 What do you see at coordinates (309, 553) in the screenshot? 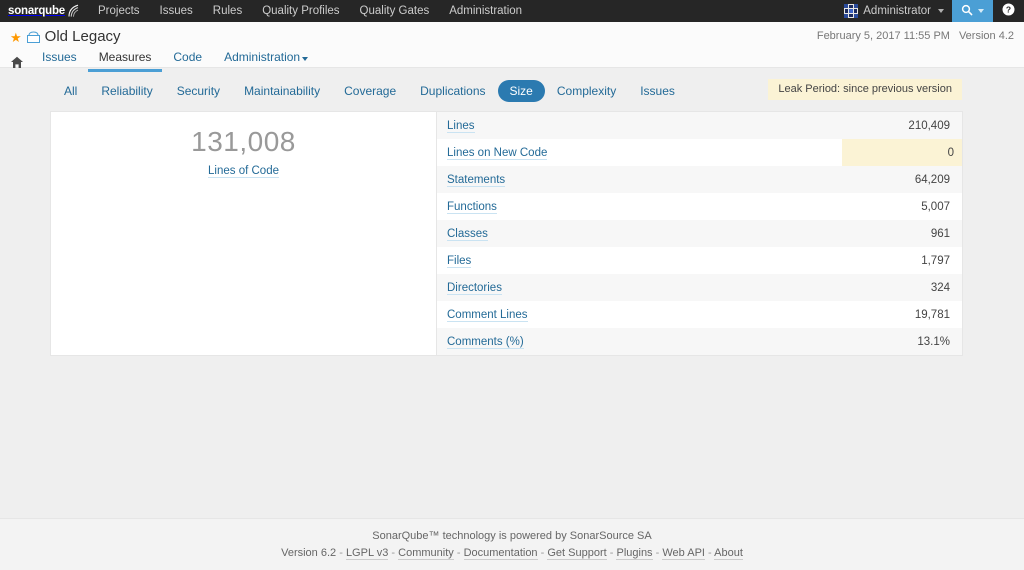
I see `footer-version: Version 6.2` at bounding box center [309, 553].